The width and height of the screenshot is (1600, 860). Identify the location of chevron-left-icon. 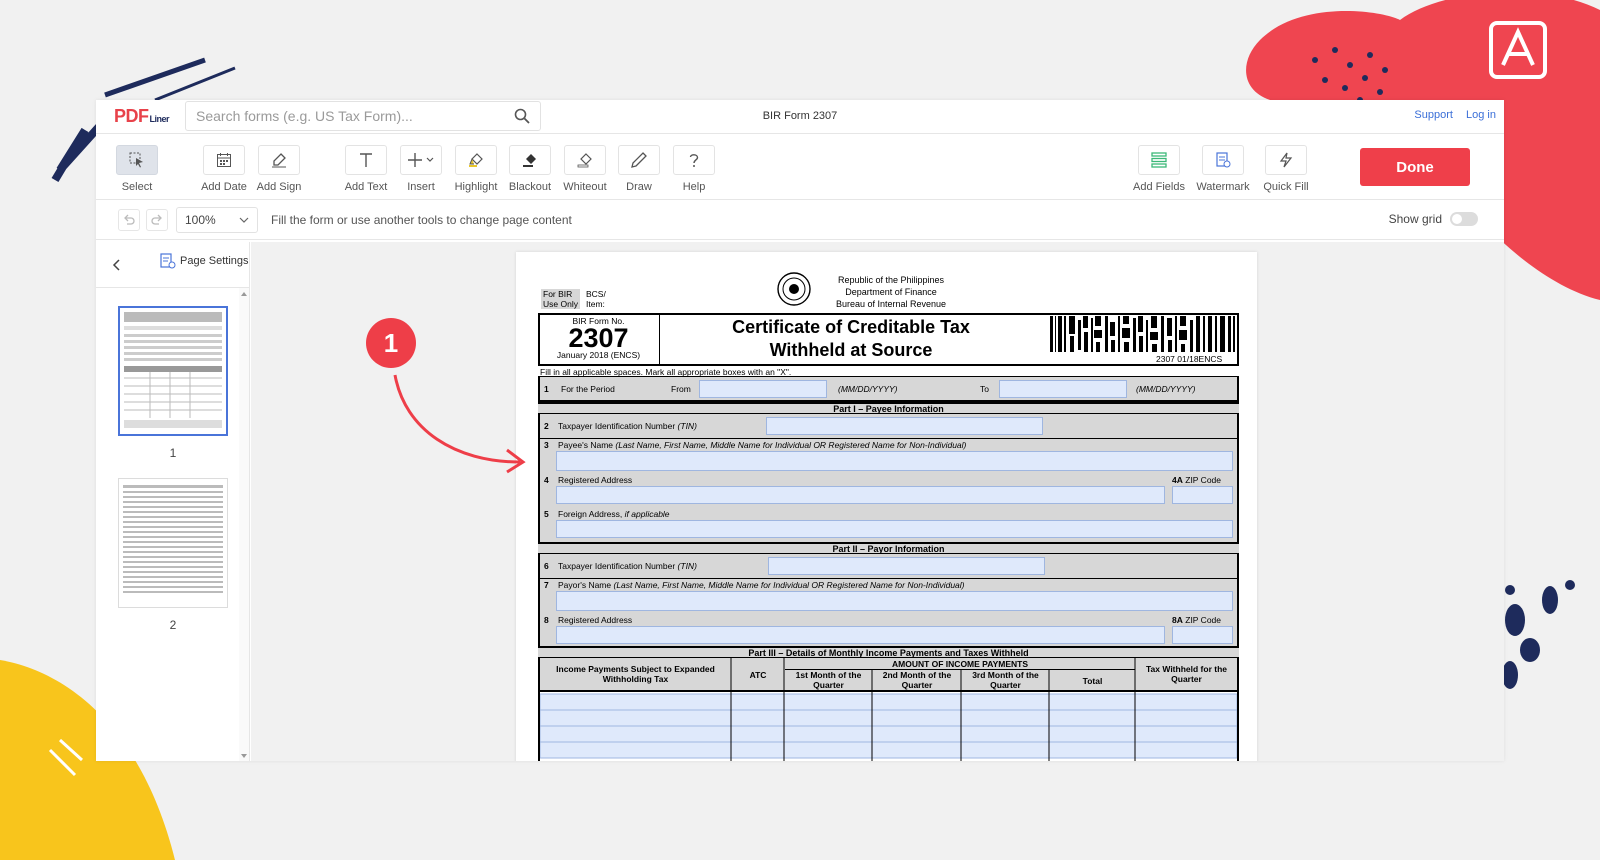
(116, 265).